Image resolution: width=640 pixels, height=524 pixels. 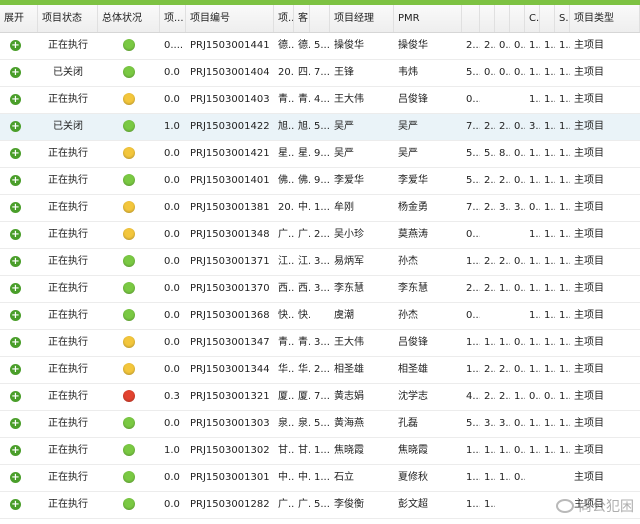 I want to click on progress-cell: 0.0, so click(x=172, y=180).